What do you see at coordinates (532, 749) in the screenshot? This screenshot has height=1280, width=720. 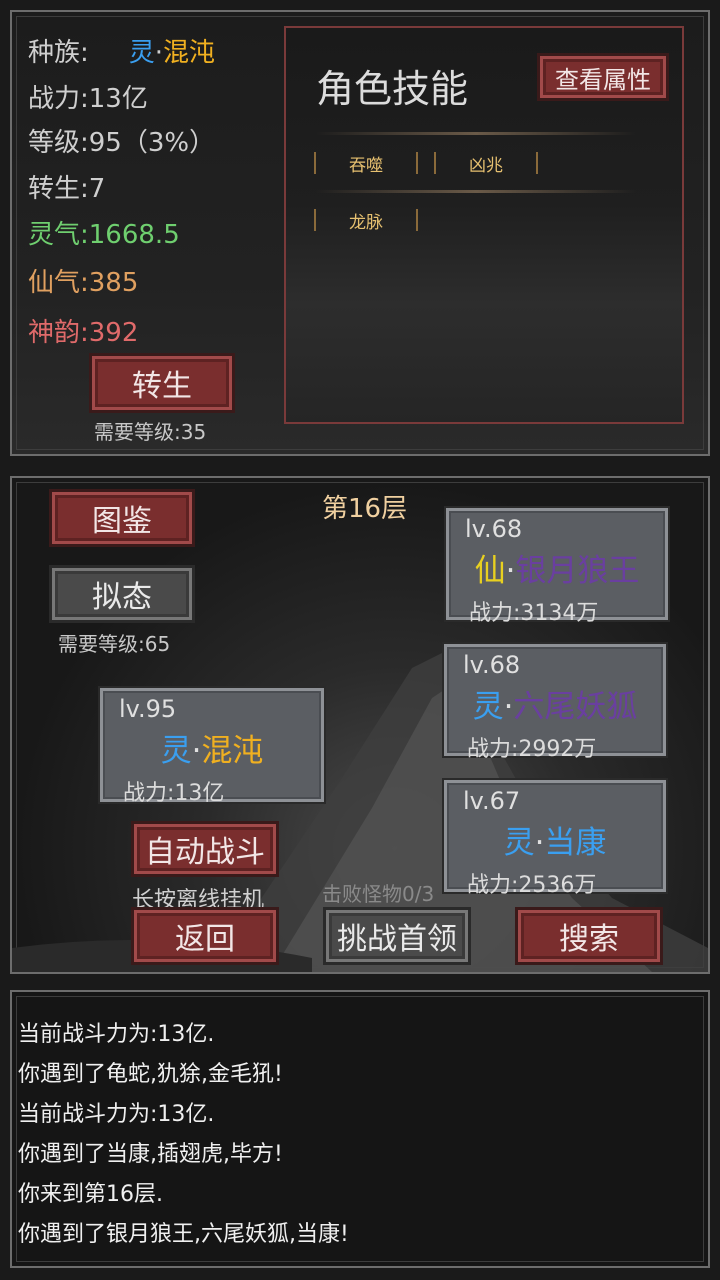 I see `monster-power: 战力:2992万` at bounding box center [532, 749].